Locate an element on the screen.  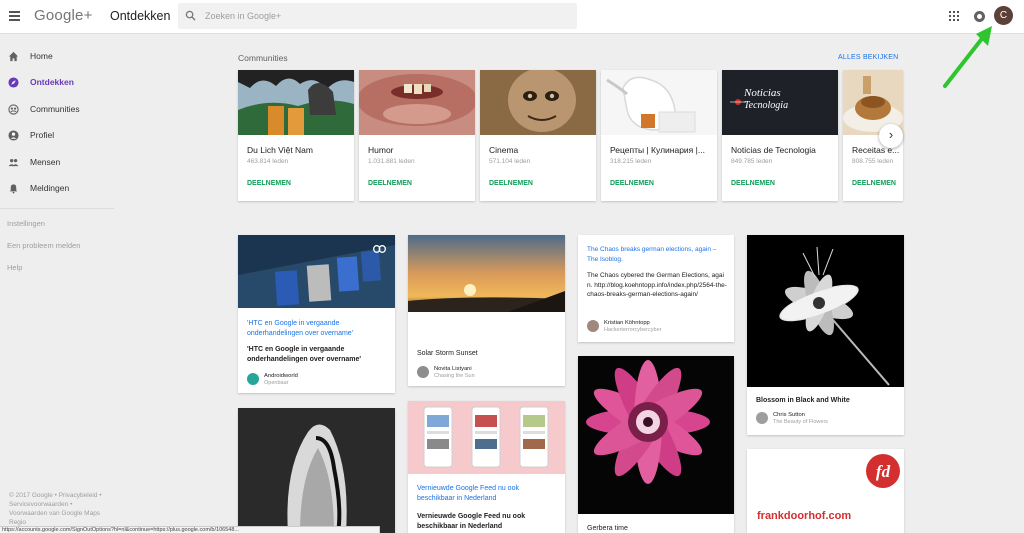
see-all-button: ALLES BEKIJKEN is located at coordinates (868, 57).